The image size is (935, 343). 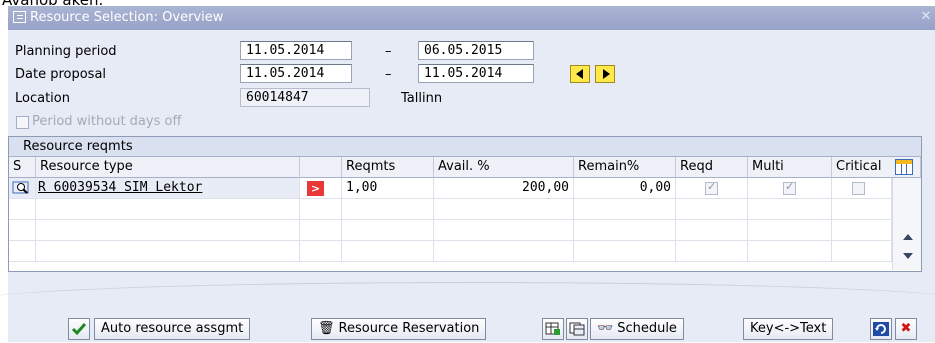 I want to click on previous-period-button, so click(x=580, y=74).